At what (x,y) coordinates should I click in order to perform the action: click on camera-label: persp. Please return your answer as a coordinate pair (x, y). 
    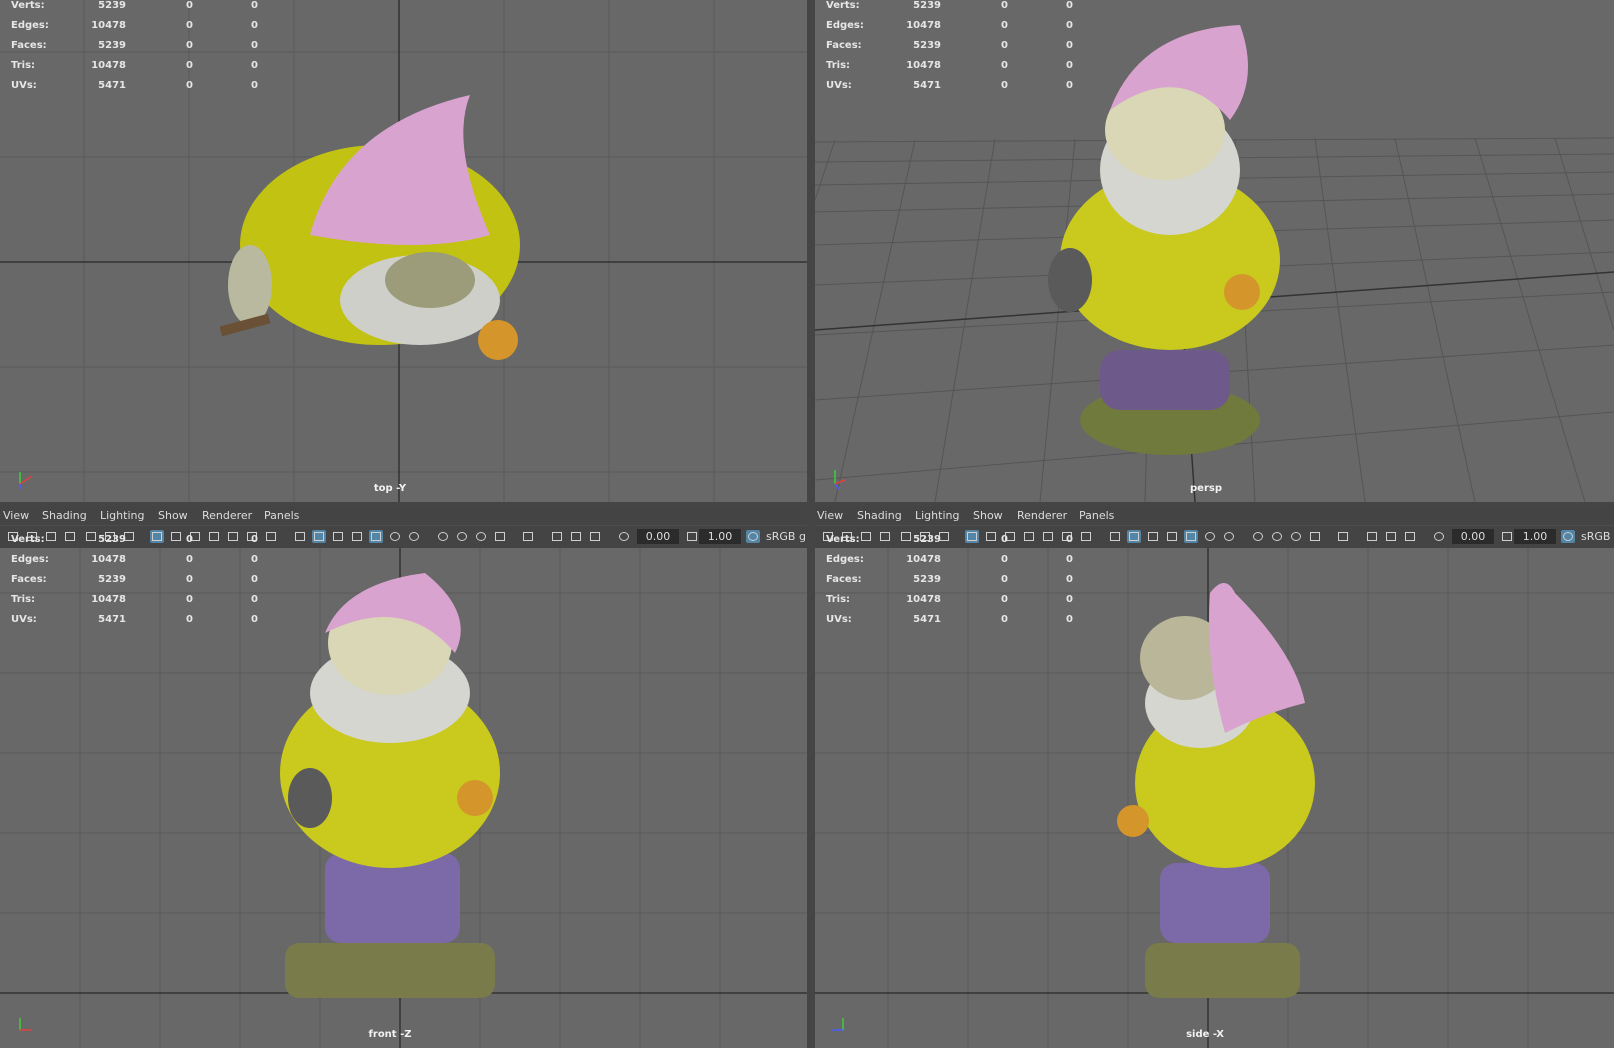
    Looking at the image, I should click on (1206, 488).